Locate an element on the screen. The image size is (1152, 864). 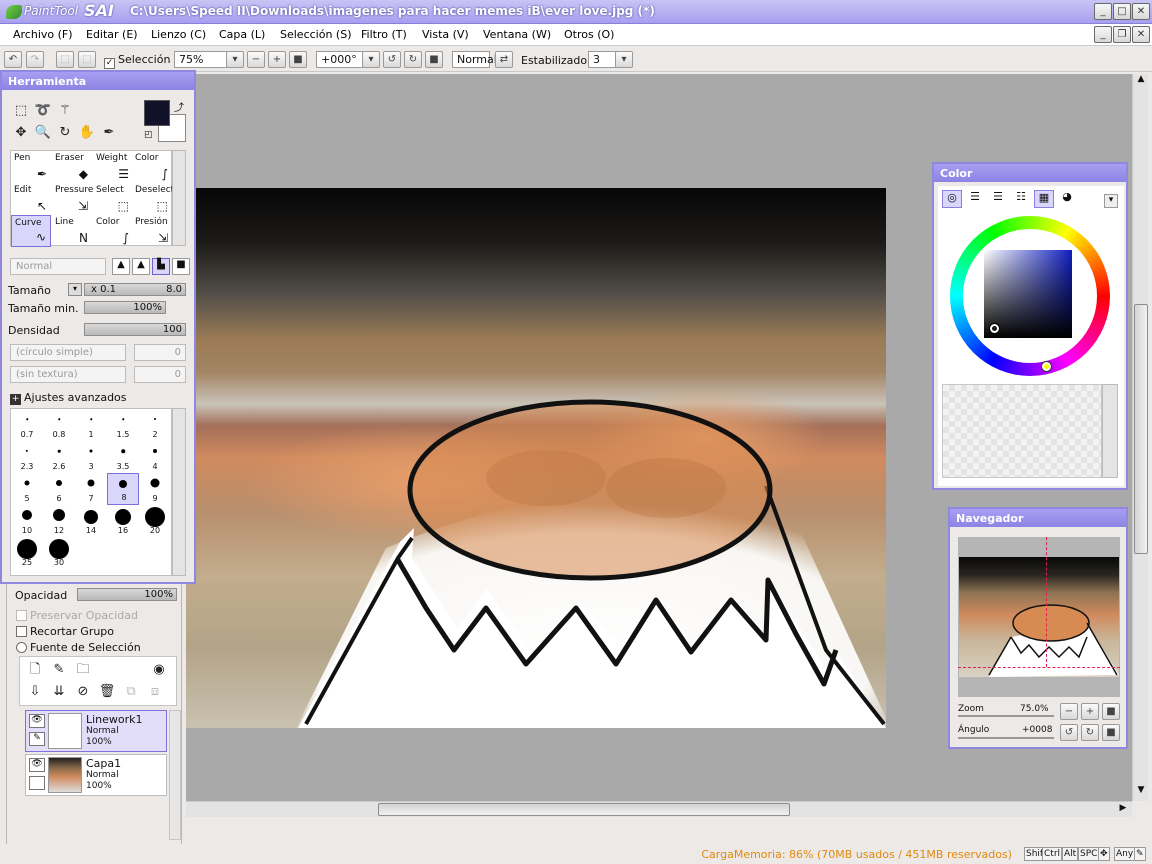
brush-size-10: 10 is located at coordinates (27, 521).